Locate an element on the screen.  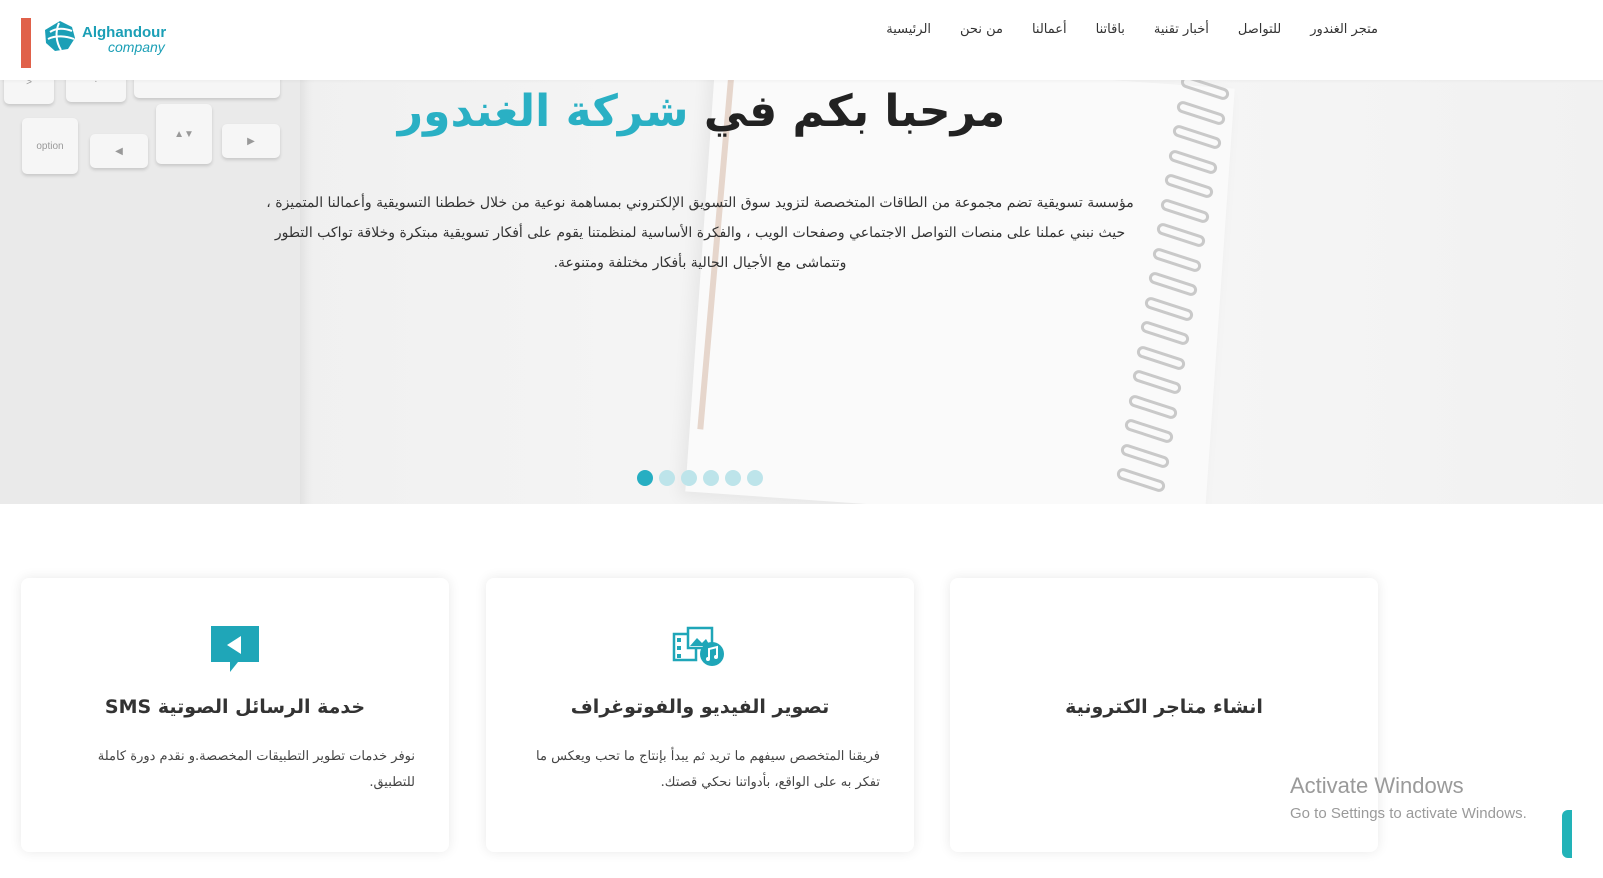
slider-dots is located at coordinates (700, 478).